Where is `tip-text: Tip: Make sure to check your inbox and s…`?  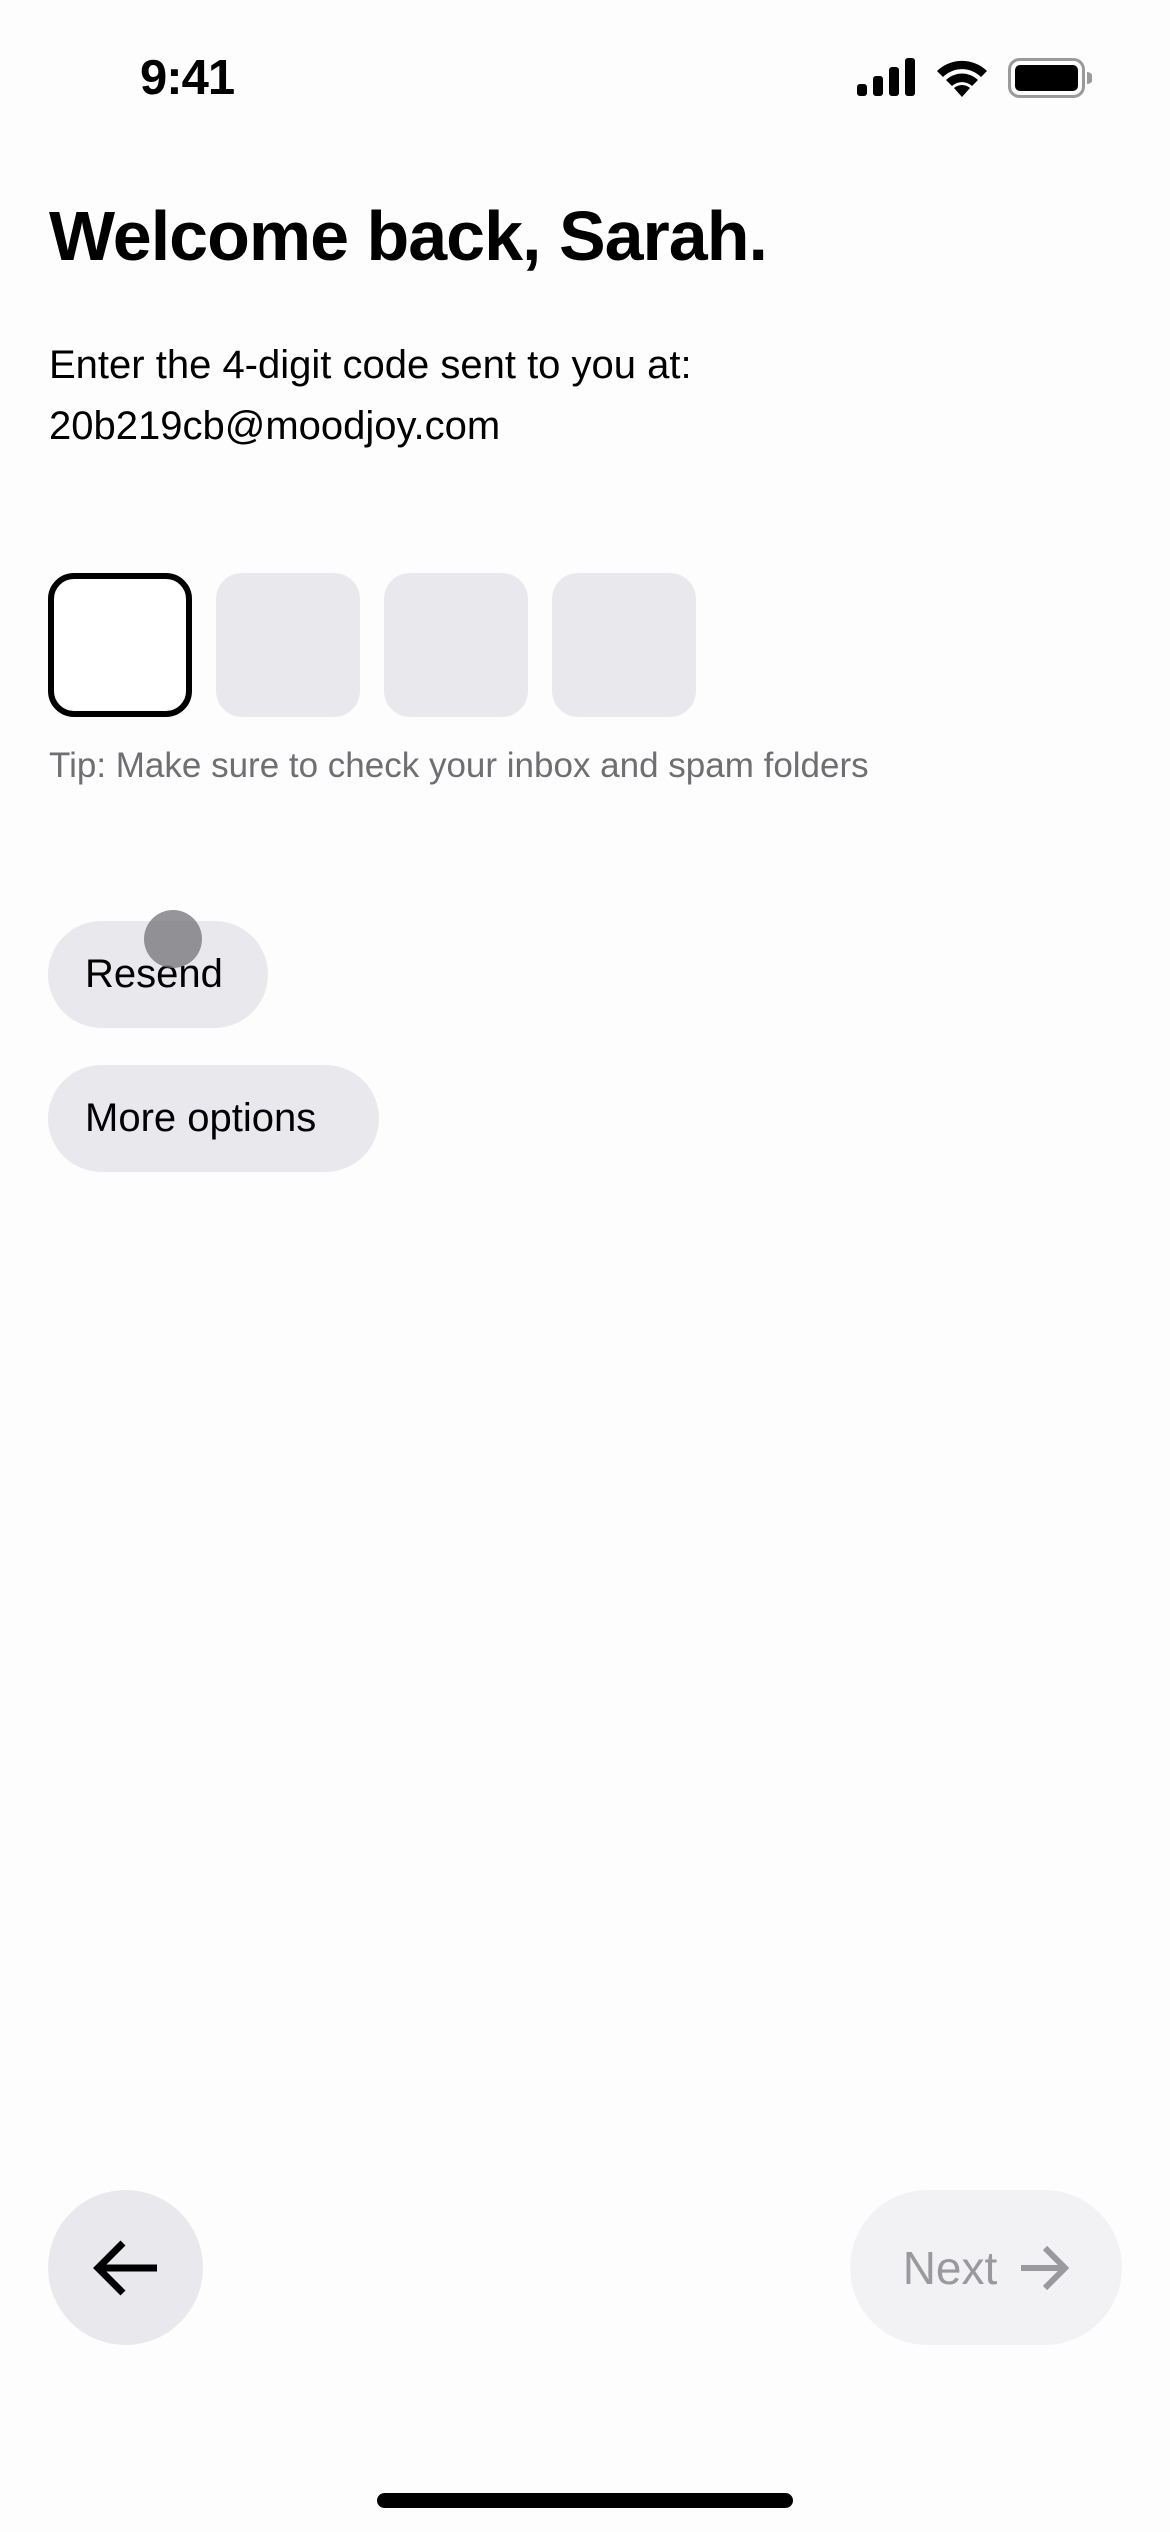 tip-text: Tip: Make sure to check your inbox and s… is located at coordinates (459, 765).